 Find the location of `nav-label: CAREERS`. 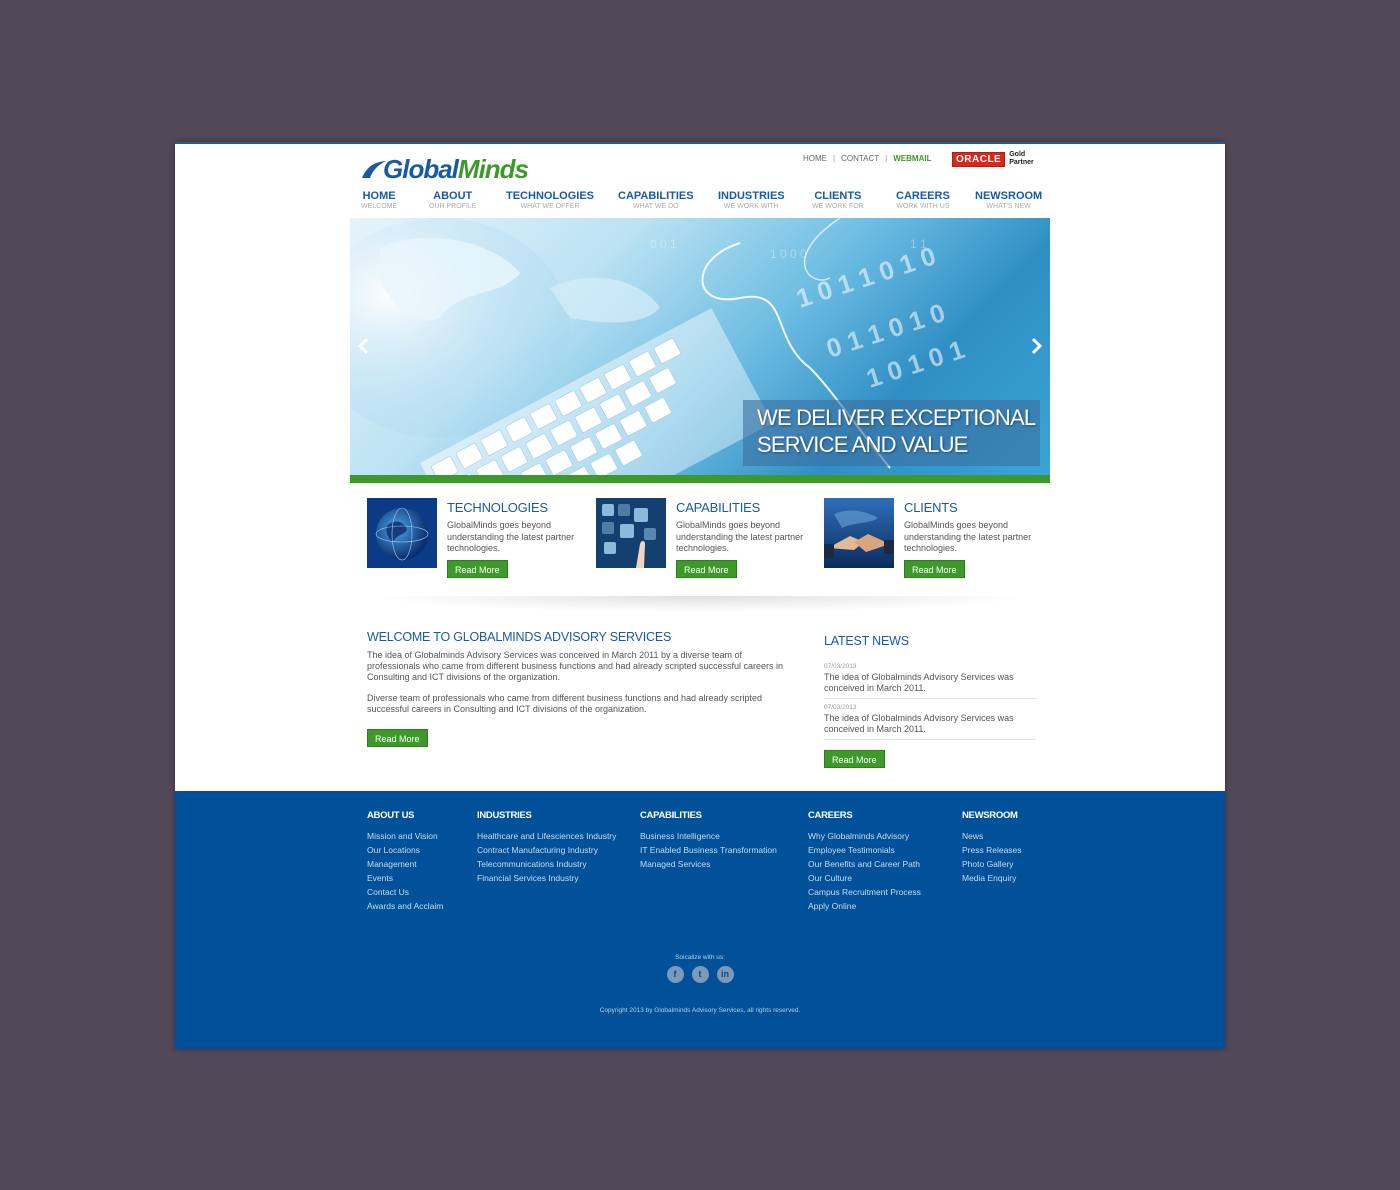

nav-label: CAREERS is located at coordinates (923, 196).